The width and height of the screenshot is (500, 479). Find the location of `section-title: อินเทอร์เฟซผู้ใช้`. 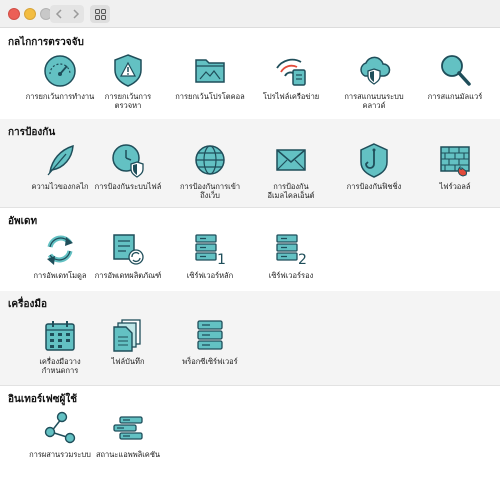

section-title: อินเทอร์เฟซผู้ใช้ is located at coordinates (43, 399).